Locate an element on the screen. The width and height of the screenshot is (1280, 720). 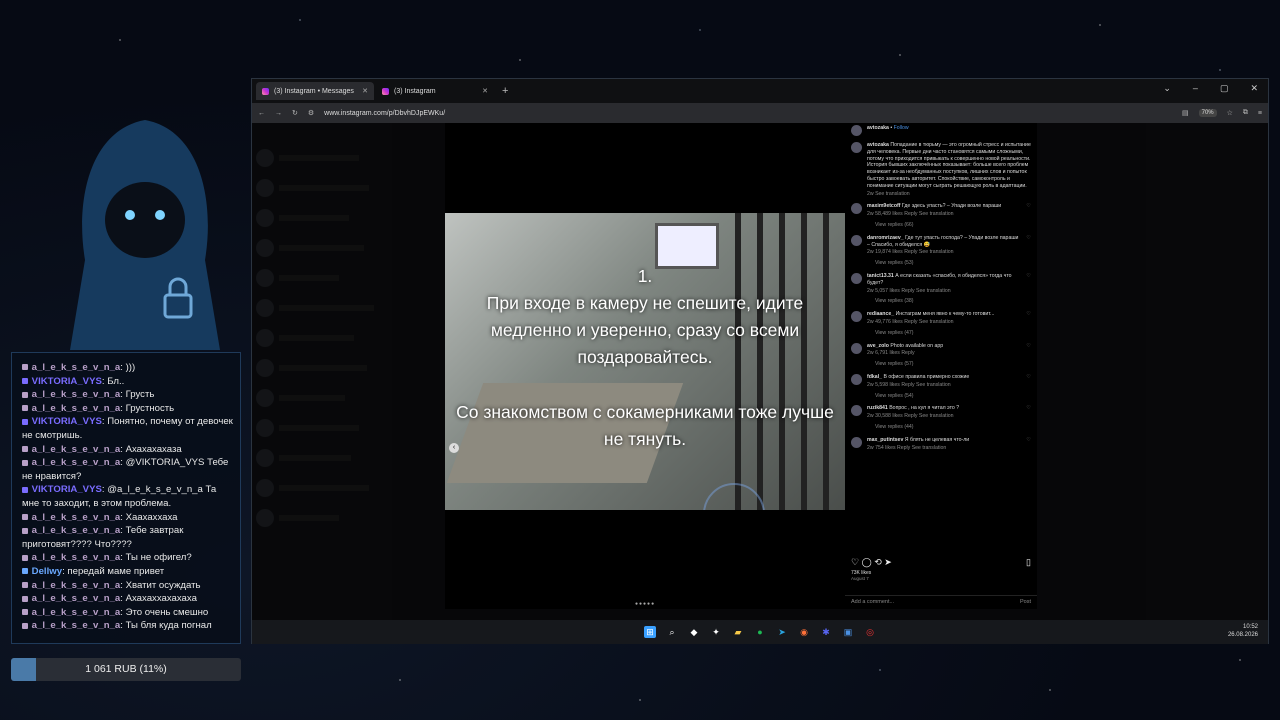
overlay-number: 1. is located at coordinates (645, 276).